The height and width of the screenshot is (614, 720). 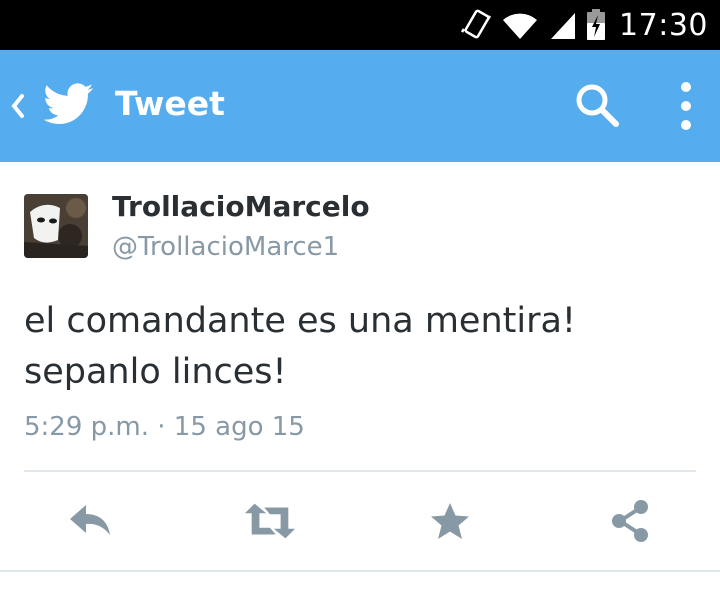 I want to click on status-icons: 17:30, so click(x=584, y=25).